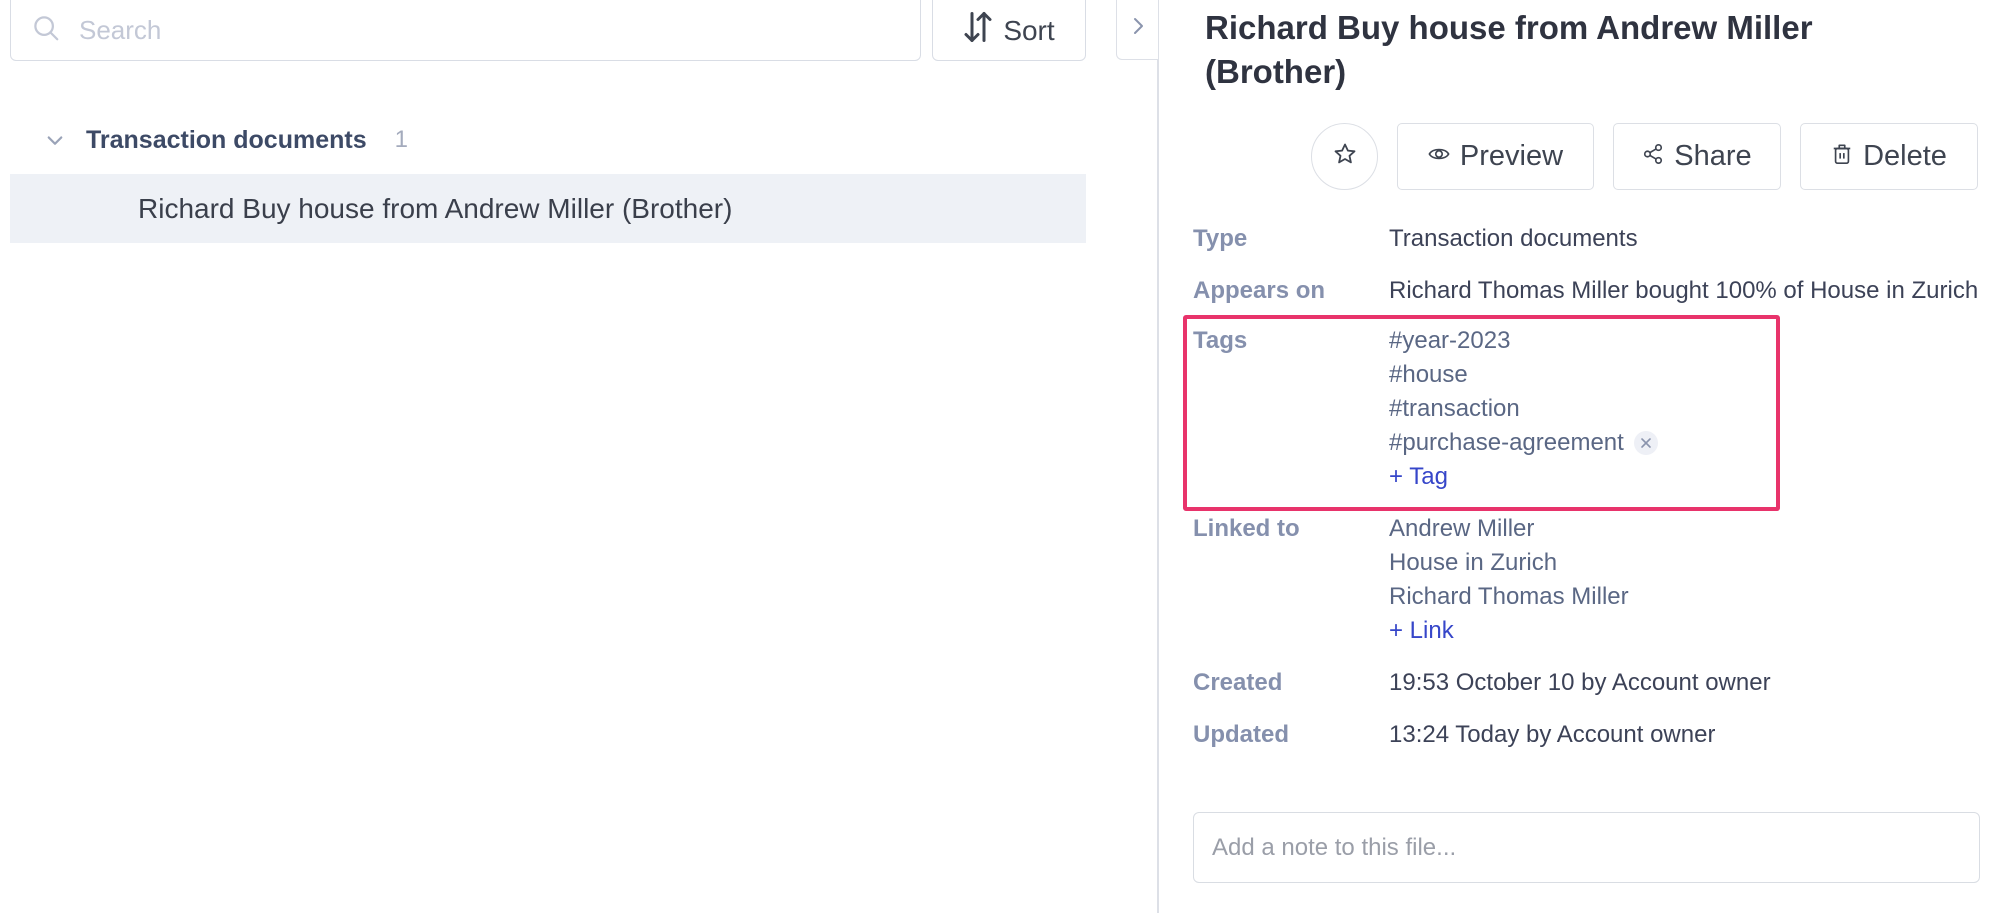 Image resolution: width=2000 pixels, height=913 pixels. What do you see at coordinates (1580, 682) in the screenshot?
I see `property-value: 19:53 October 10 by Account owner` at bounding box center [1580, 682].